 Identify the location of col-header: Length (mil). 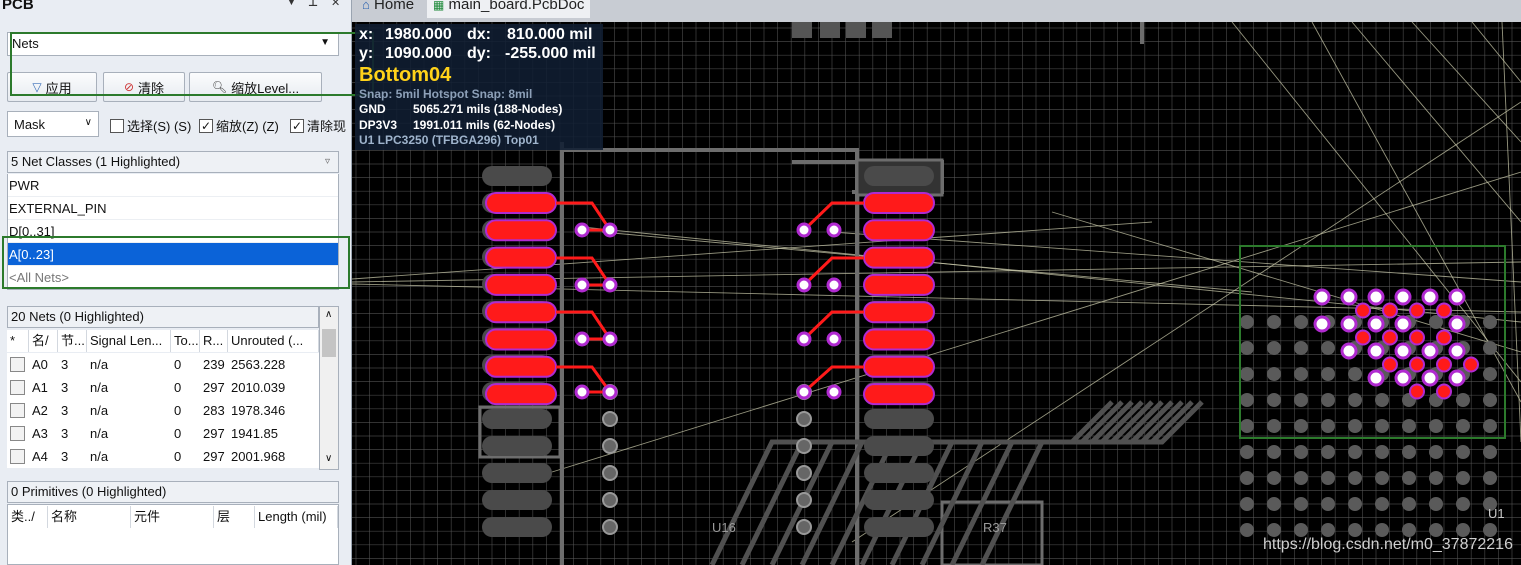
(296, 517).